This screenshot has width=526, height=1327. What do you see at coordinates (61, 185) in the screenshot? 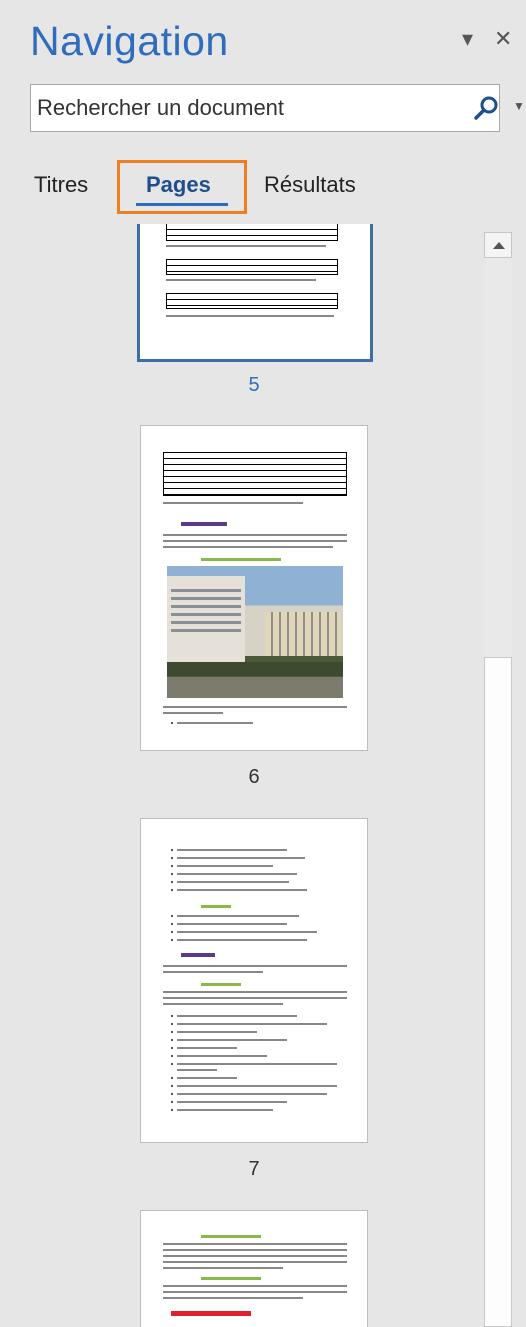
I see `tab-titres: Titres` at bounding box center [61, 185].